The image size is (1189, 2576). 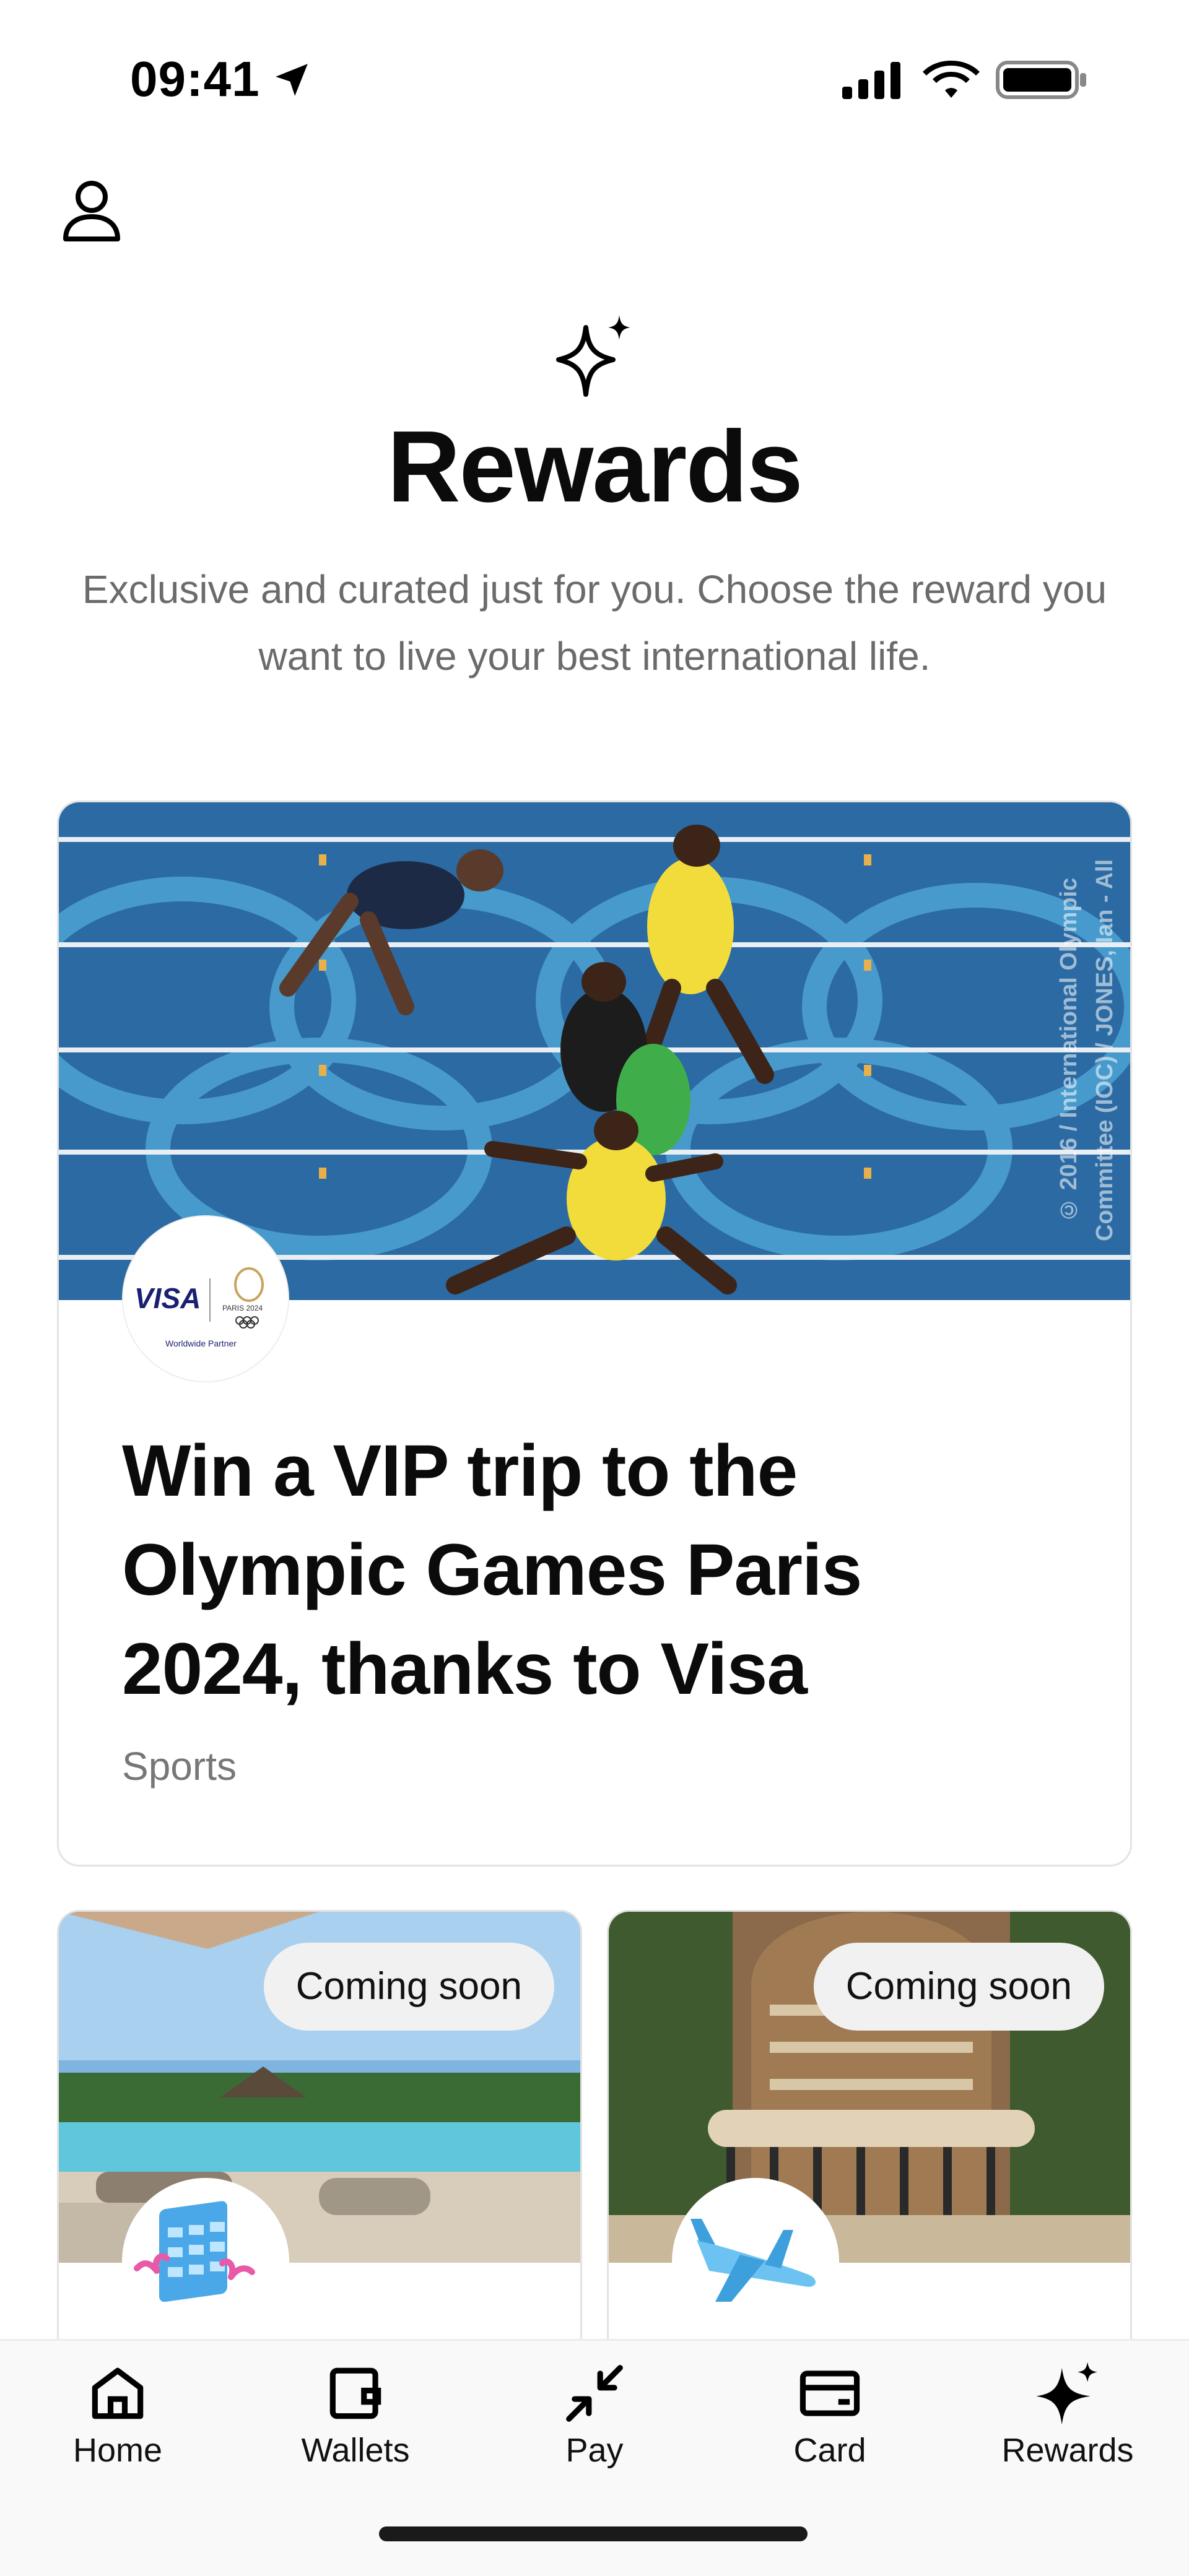 I want to click on tab-home: Home, so click(x=118, y=2424).